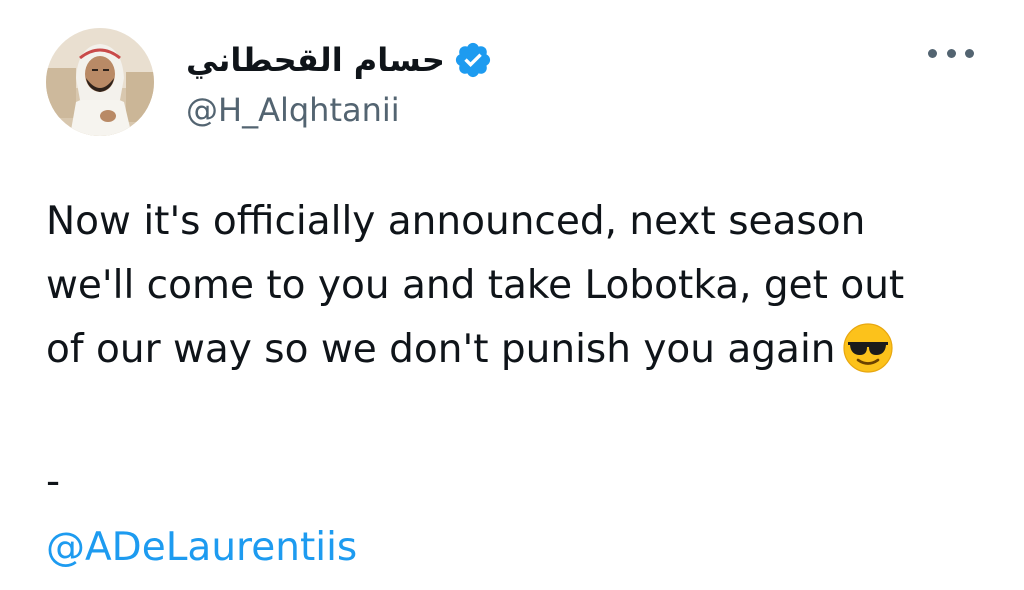 The width and height of the screenshot is (1024, 590). What do you see at coordinates (473, 60) in the screenshot?
I see `verified-badge-icon` at bounding box center [473, 60].